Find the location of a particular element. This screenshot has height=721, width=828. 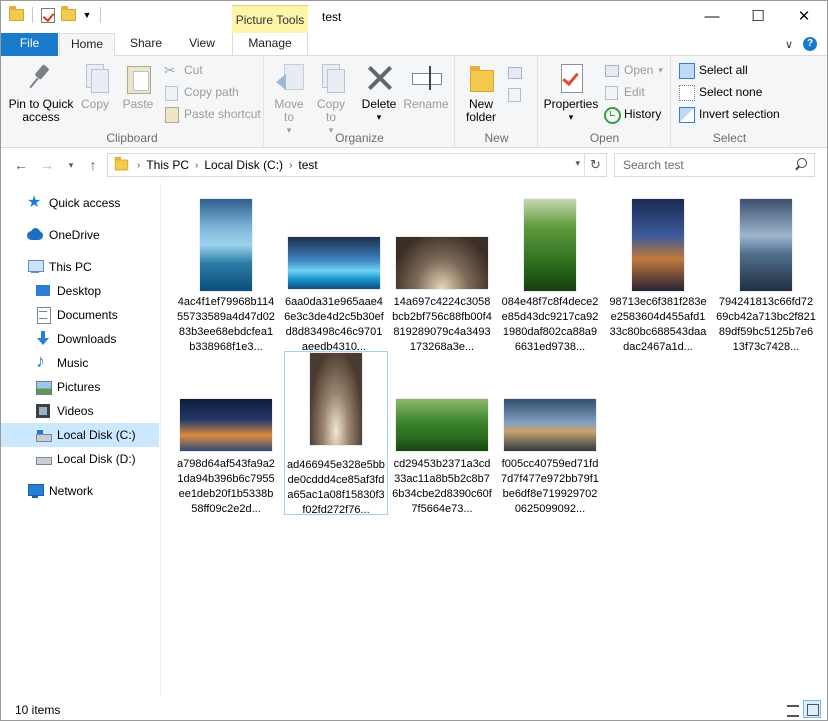

select-none-button: Select none is located at coordinates (720, 92).